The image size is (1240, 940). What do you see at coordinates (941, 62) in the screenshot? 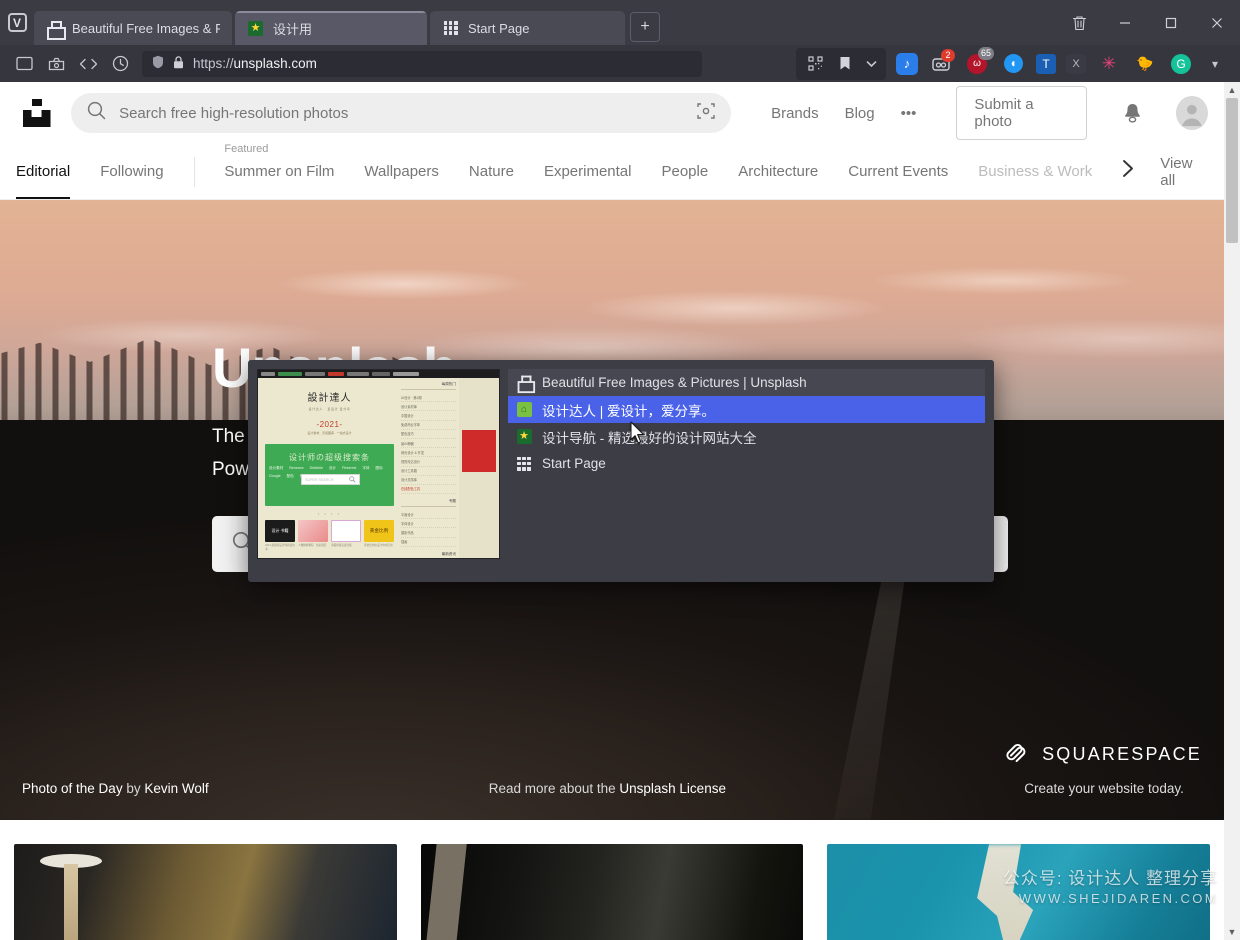
I see `onetab-extension-icon: 2` at bounding box center [941, 62].